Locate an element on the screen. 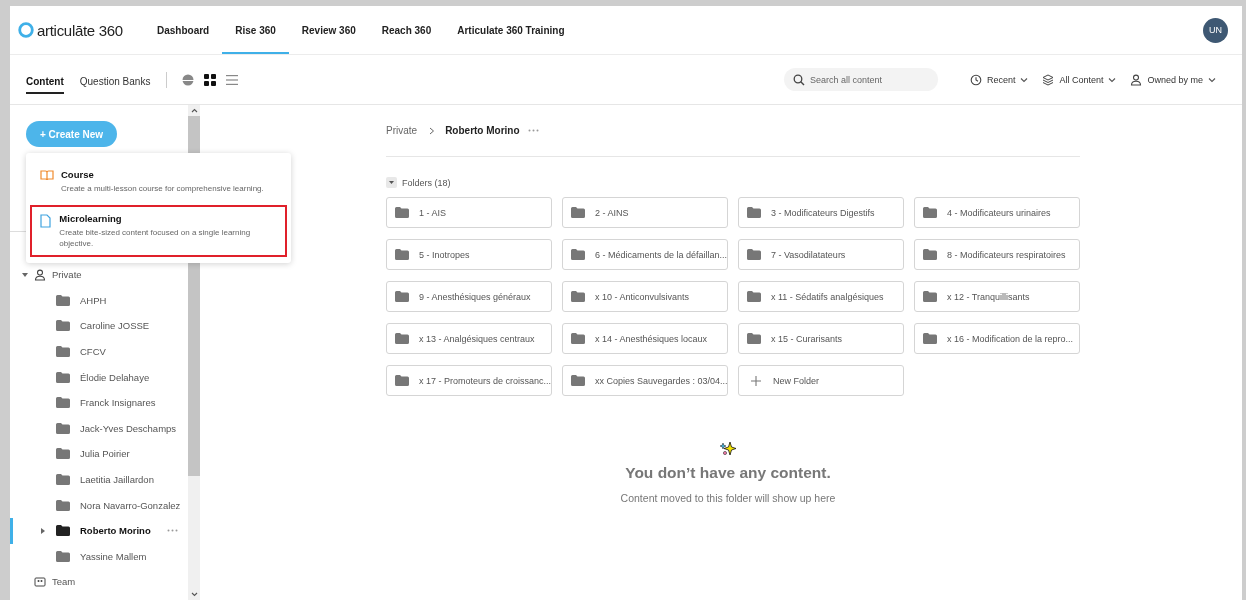 The height and width of the screenshot is (600, 1246). empty-state-title: You don’t have any content. is located at coordinates (728, 473).